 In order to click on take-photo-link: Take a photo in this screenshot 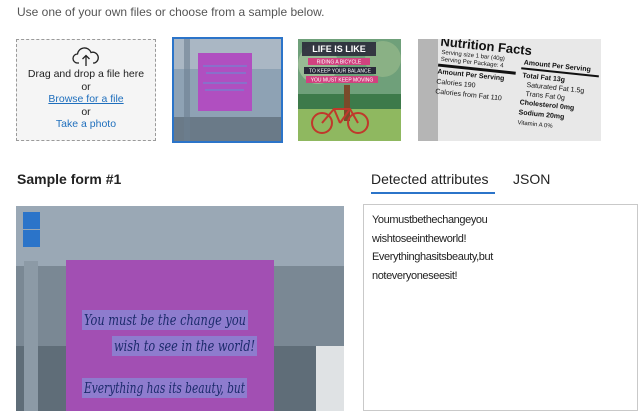, I will do `click(86, 124)`.